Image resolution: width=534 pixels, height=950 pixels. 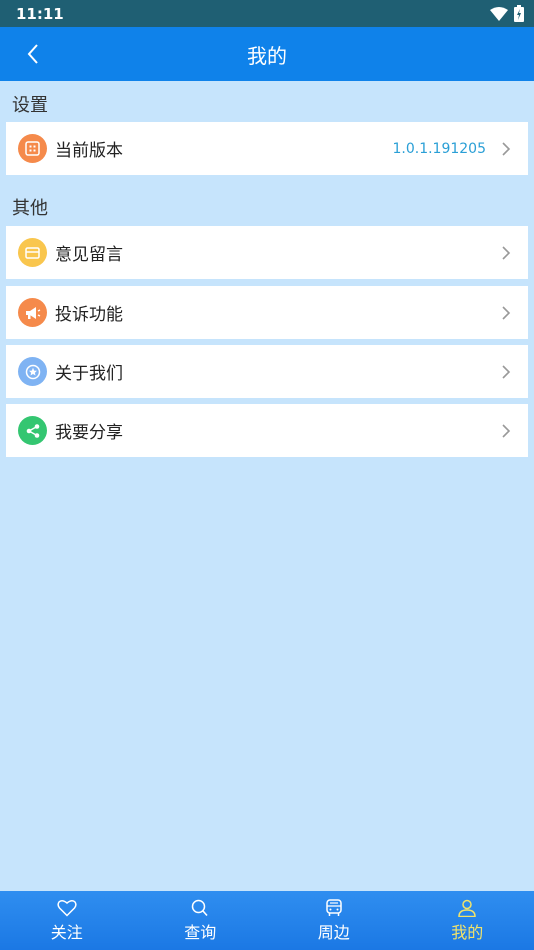 I want to click on card-icon, so click(x=32, y=252).